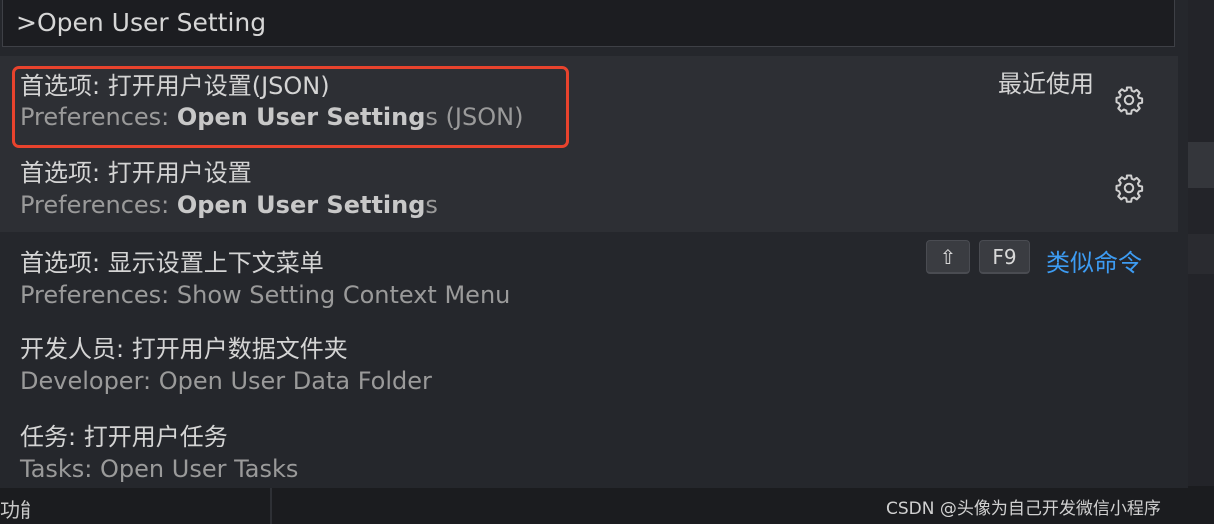 Image resolution: width=1214 pixels, height=524 pixels. Describe the element at coordinates (271, 505) in the screenshot. I see `panel-divider` at that location.